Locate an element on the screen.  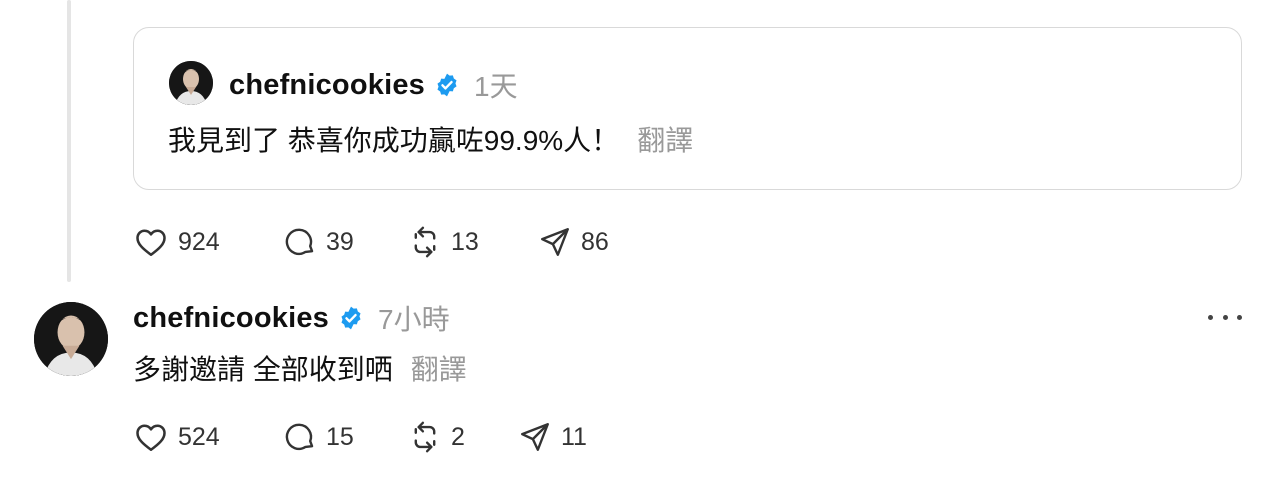
comment-count: 39 is located at coordinates (340, 241).